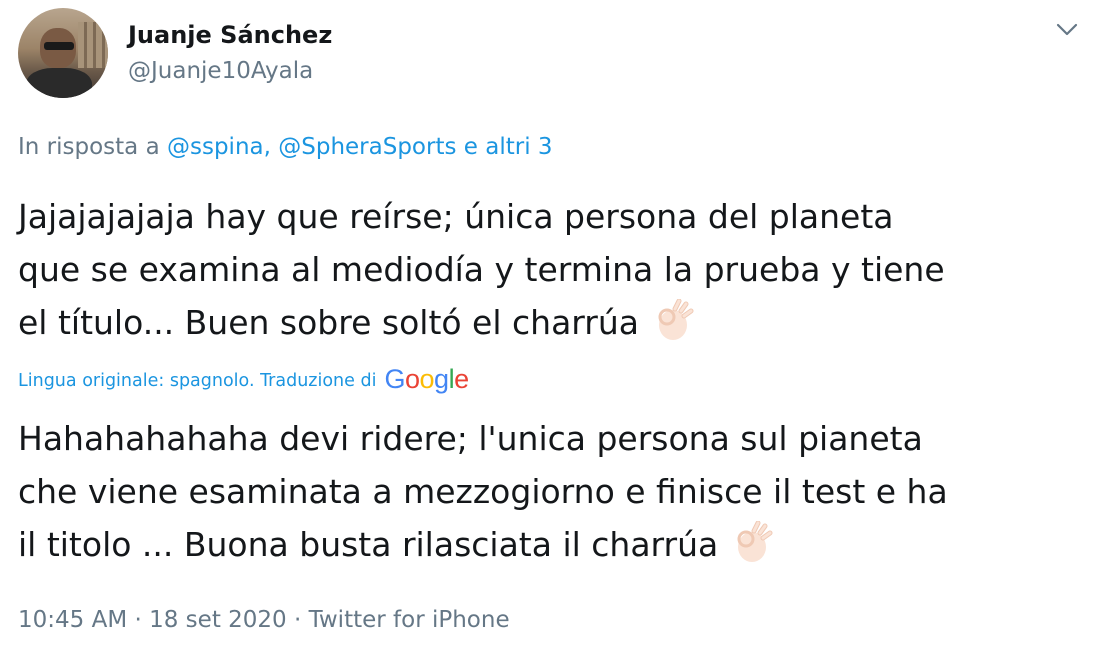 The image size is (1100, 654). Describe the element at coordinates (59, 83) in the screenshot. I see `avatar-body` at that location.